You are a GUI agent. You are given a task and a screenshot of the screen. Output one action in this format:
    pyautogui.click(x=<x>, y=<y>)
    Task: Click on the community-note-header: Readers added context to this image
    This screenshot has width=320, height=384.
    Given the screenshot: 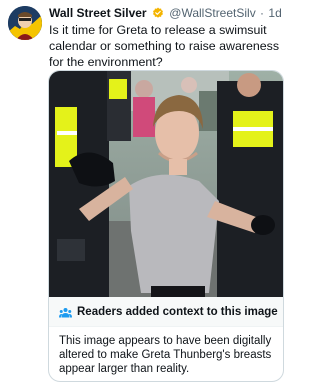 What is the action you would take?
    pyautogui.click(x=166, y=312)
    